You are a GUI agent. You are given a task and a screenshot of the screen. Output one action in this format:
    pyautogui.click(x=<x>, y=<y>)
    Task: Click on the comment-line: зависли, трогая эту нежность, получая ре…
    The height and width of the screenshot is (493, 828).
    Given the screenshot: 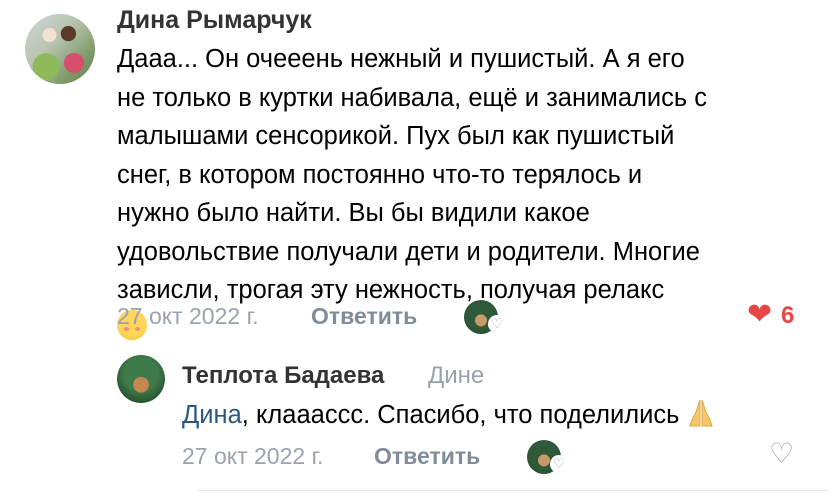 What is the action you would take?
    pyautogui.click(x=391, y=290)
    